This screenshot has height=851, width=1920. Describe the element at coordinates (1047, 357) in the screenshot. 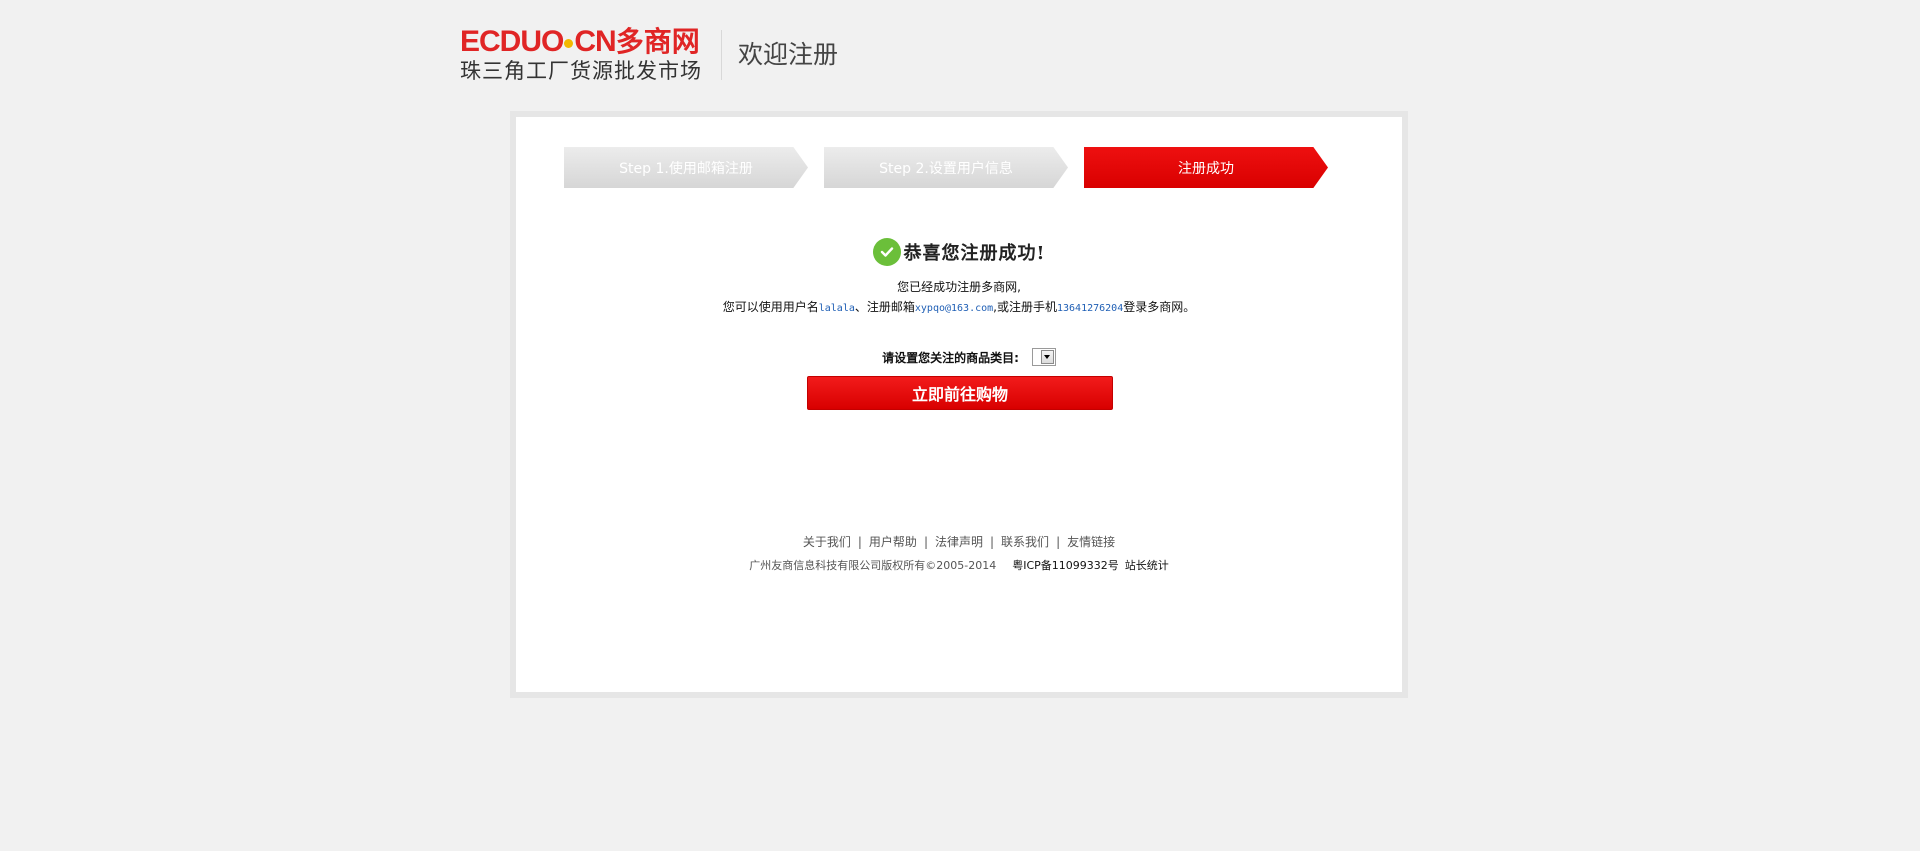

I see `dropdown-arrow-icon` at that location.